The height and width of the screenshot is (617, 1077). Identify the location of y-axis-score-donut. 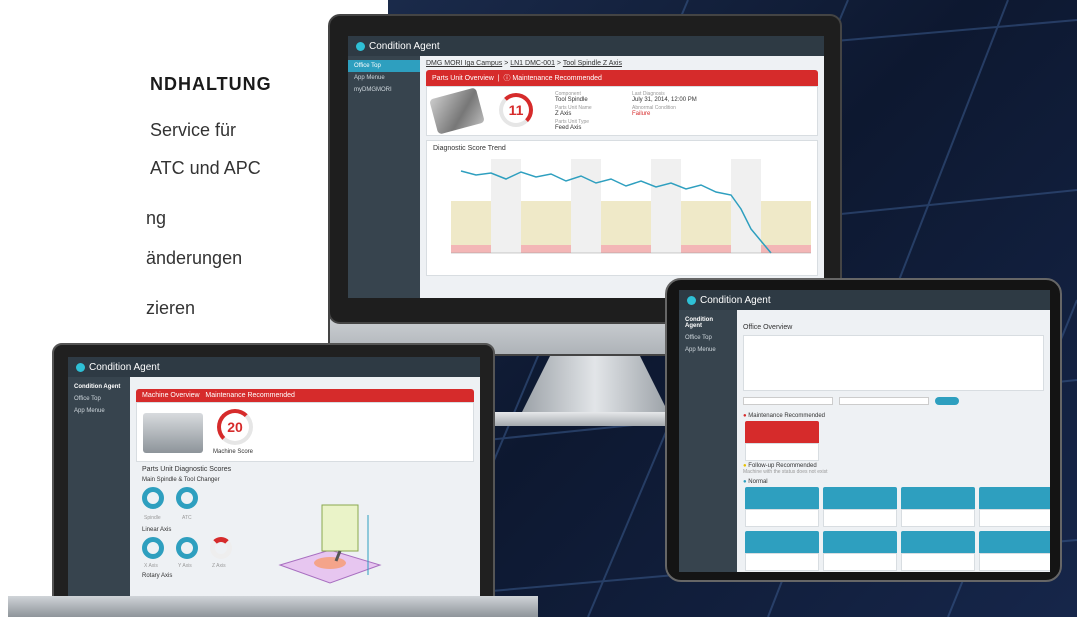
(187, 548).